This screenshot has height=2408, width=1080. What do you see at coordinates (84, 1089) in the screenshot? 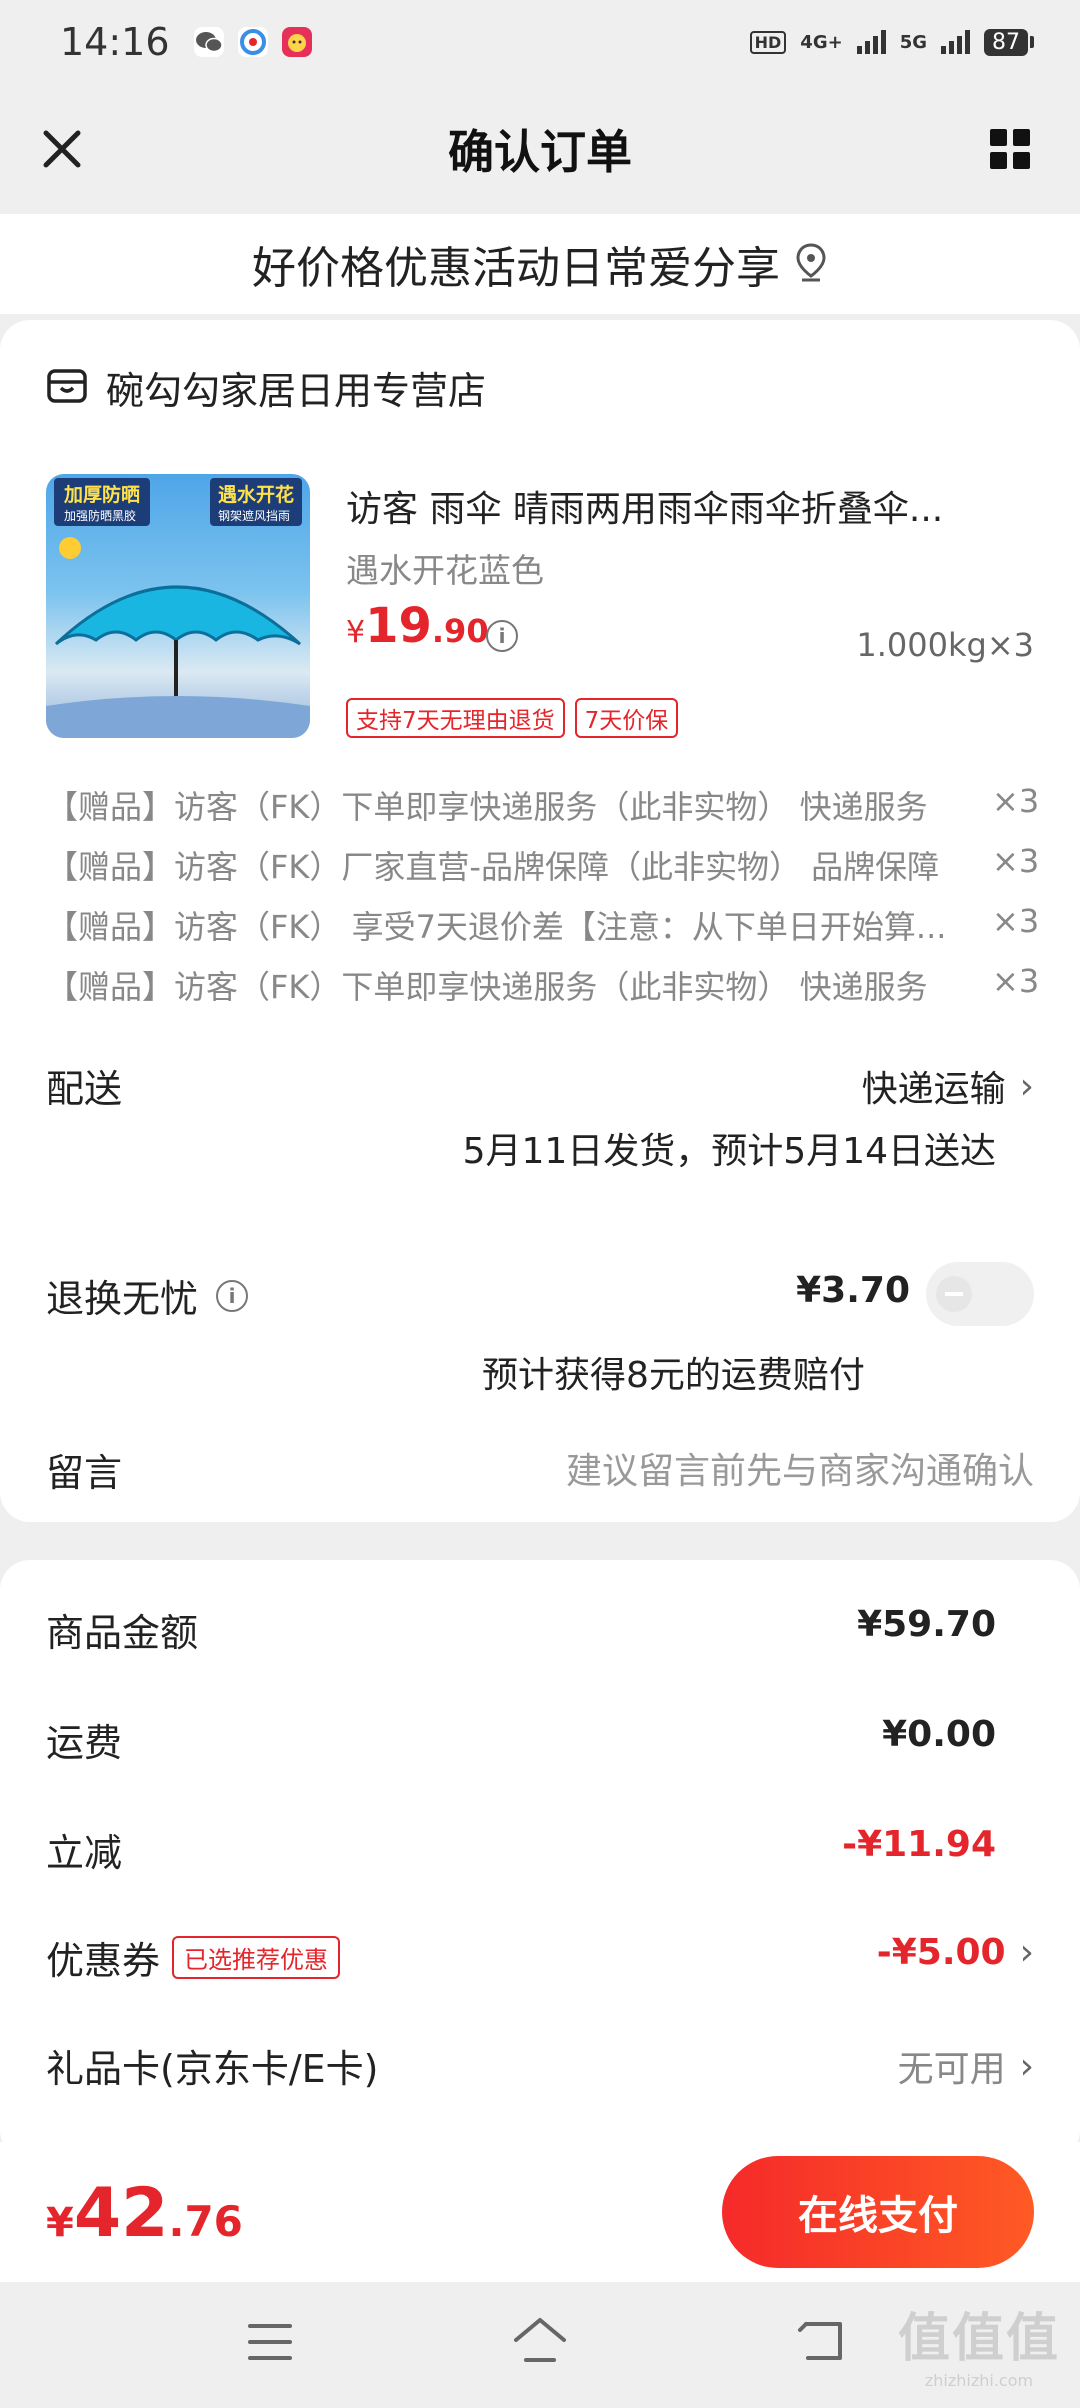
I see `delivery-label: 配送` at bounding box center [84, 1089].